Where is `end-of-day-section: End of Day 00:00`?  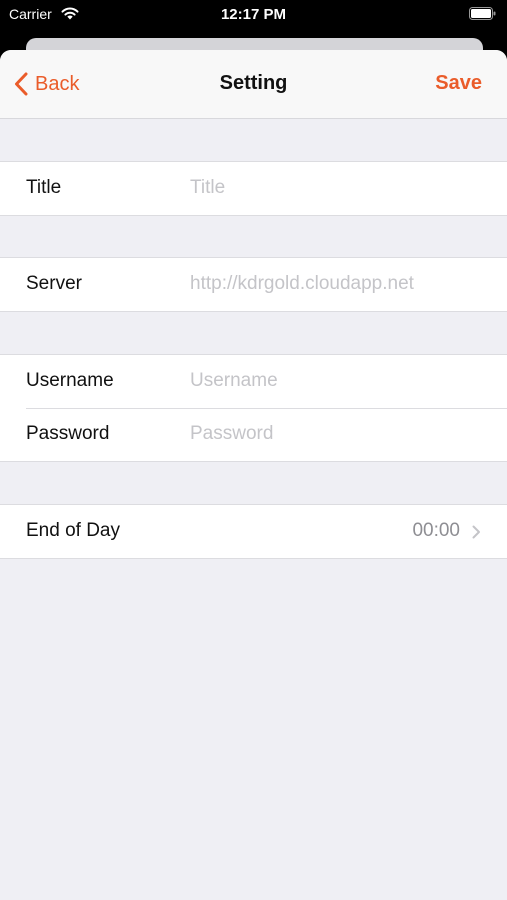
end-of-day-section: End of Day 00:00 is located at coordinates (253, 531).